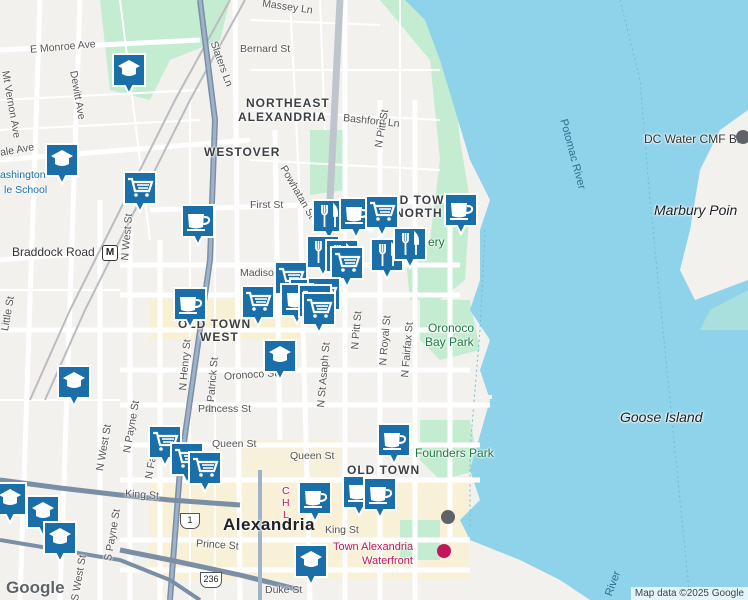 Image resolution: width=748 pixels, height=600 pixels. What do you see at coordinates (387, 561) in the screenshot?
I see `poi-label-waterfront-2: Waterfront` at bounding box center [387, 561].